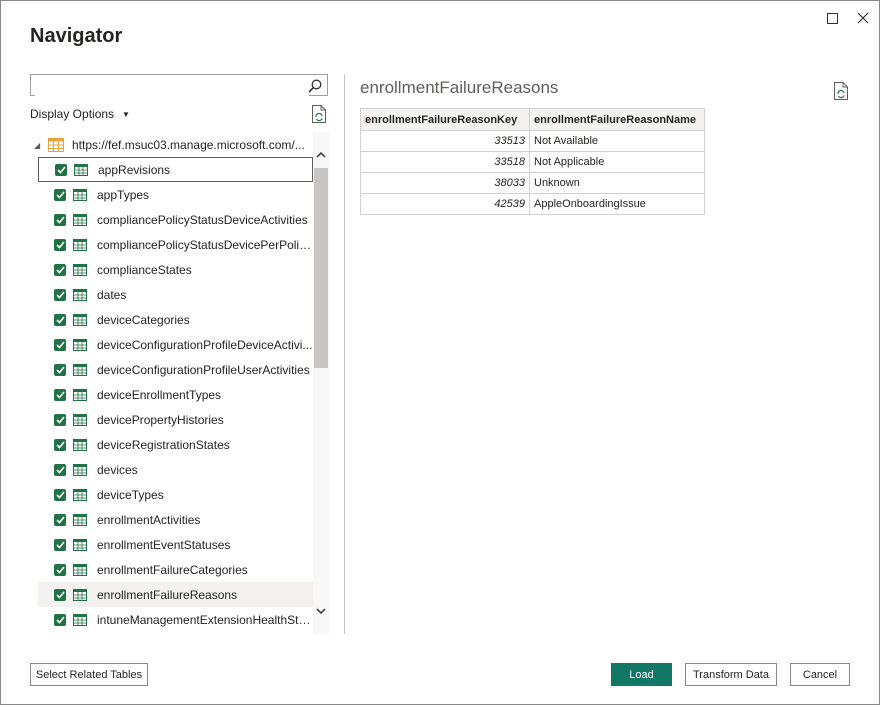 This screenshot has width=880, height=705. Describe the element at coordinates (112, 294) in the screenshot. I see `tree-item-label: dates` at that location.